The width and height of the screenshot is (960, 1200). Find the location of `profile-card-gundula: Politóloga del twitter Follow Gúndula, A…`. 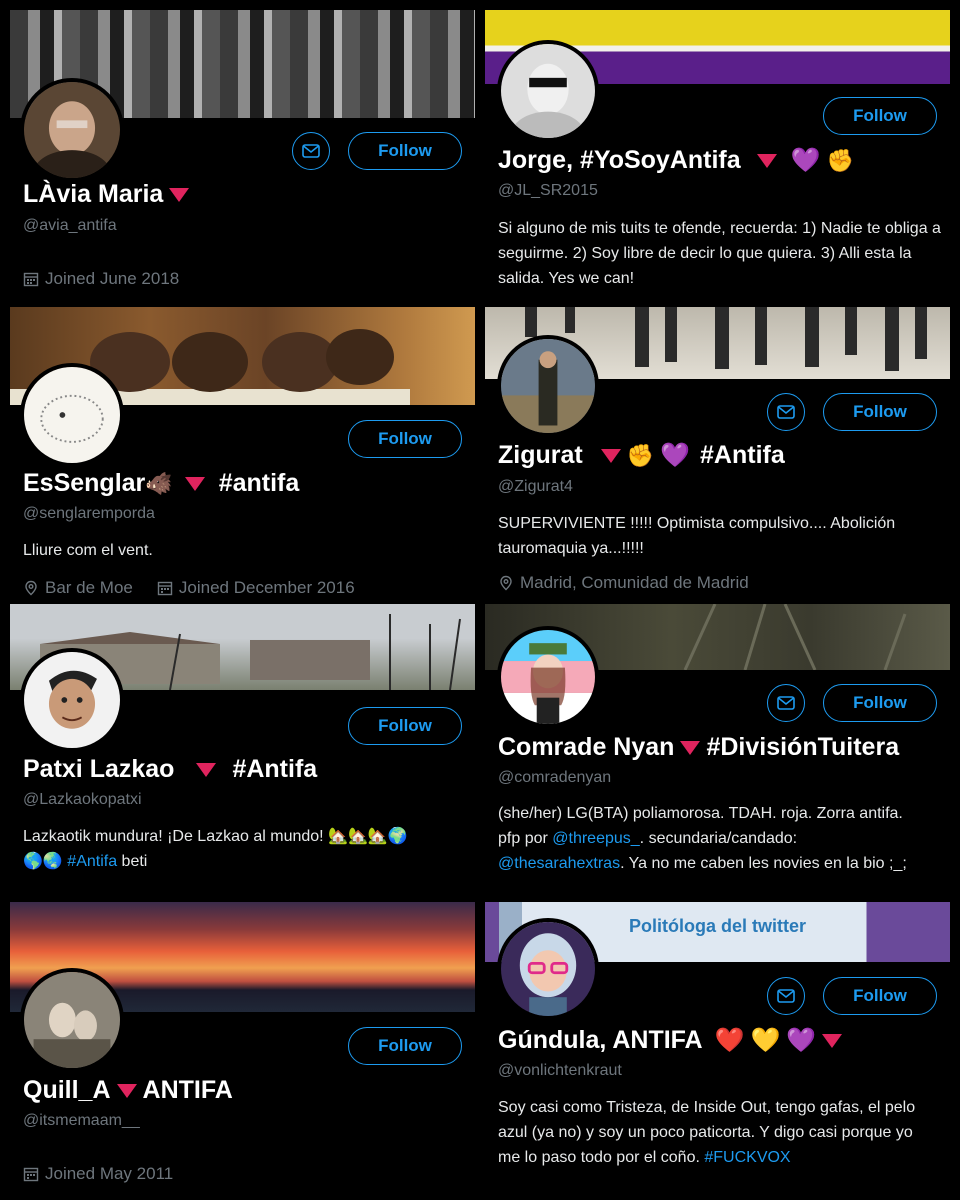

profile-card-gundula: Politóloga del twitter Follow Gúndula, A… is located at coordinates (717, 1047).